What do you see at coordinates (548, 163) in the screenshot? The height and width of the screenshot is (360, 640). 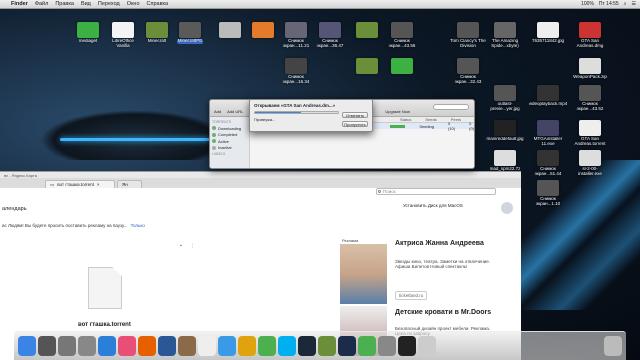 I see `desktop-icon: Снимок экран...51.44` at bounding box center [548, 163].